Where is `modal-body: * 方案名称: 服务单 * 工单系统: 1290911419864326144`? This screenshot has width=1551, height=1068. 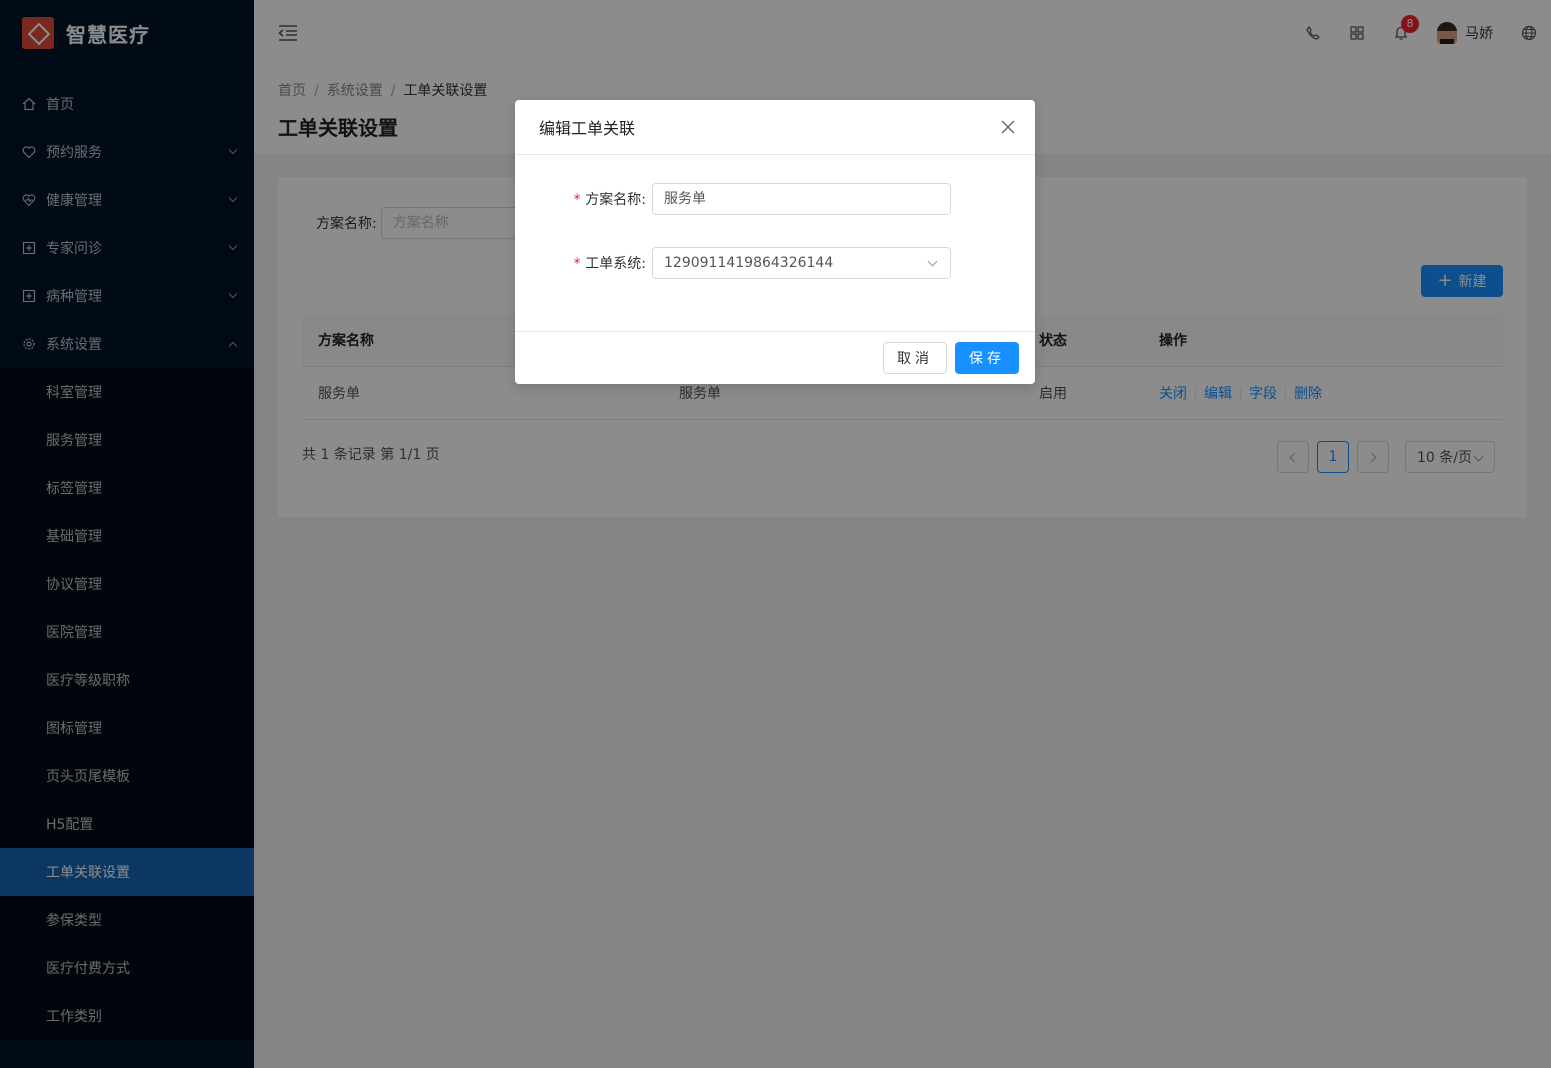
modal-body: * 方案名称: 服务单 * 工单系统: 1290911419864326144 is located at coordinates (775, 243).